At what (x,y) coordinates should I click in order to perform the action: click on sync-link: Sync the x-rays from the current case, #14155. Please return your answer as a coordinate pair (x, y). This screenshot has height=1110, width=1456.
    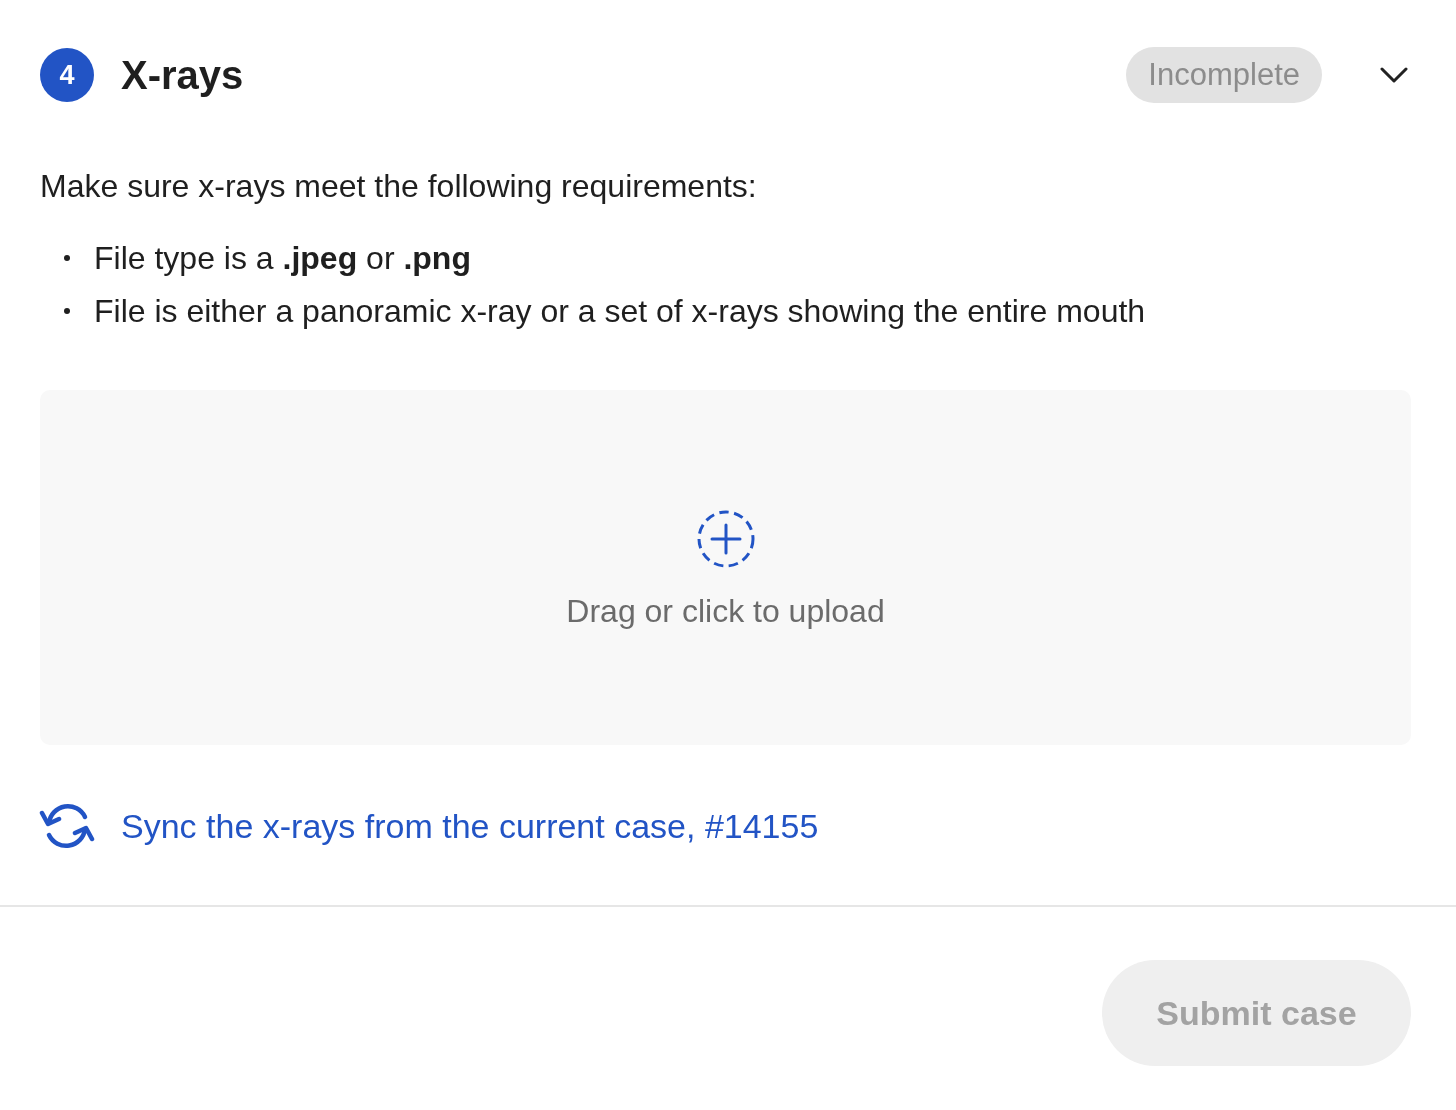
    Looking at the image, I should click on (429, 826).